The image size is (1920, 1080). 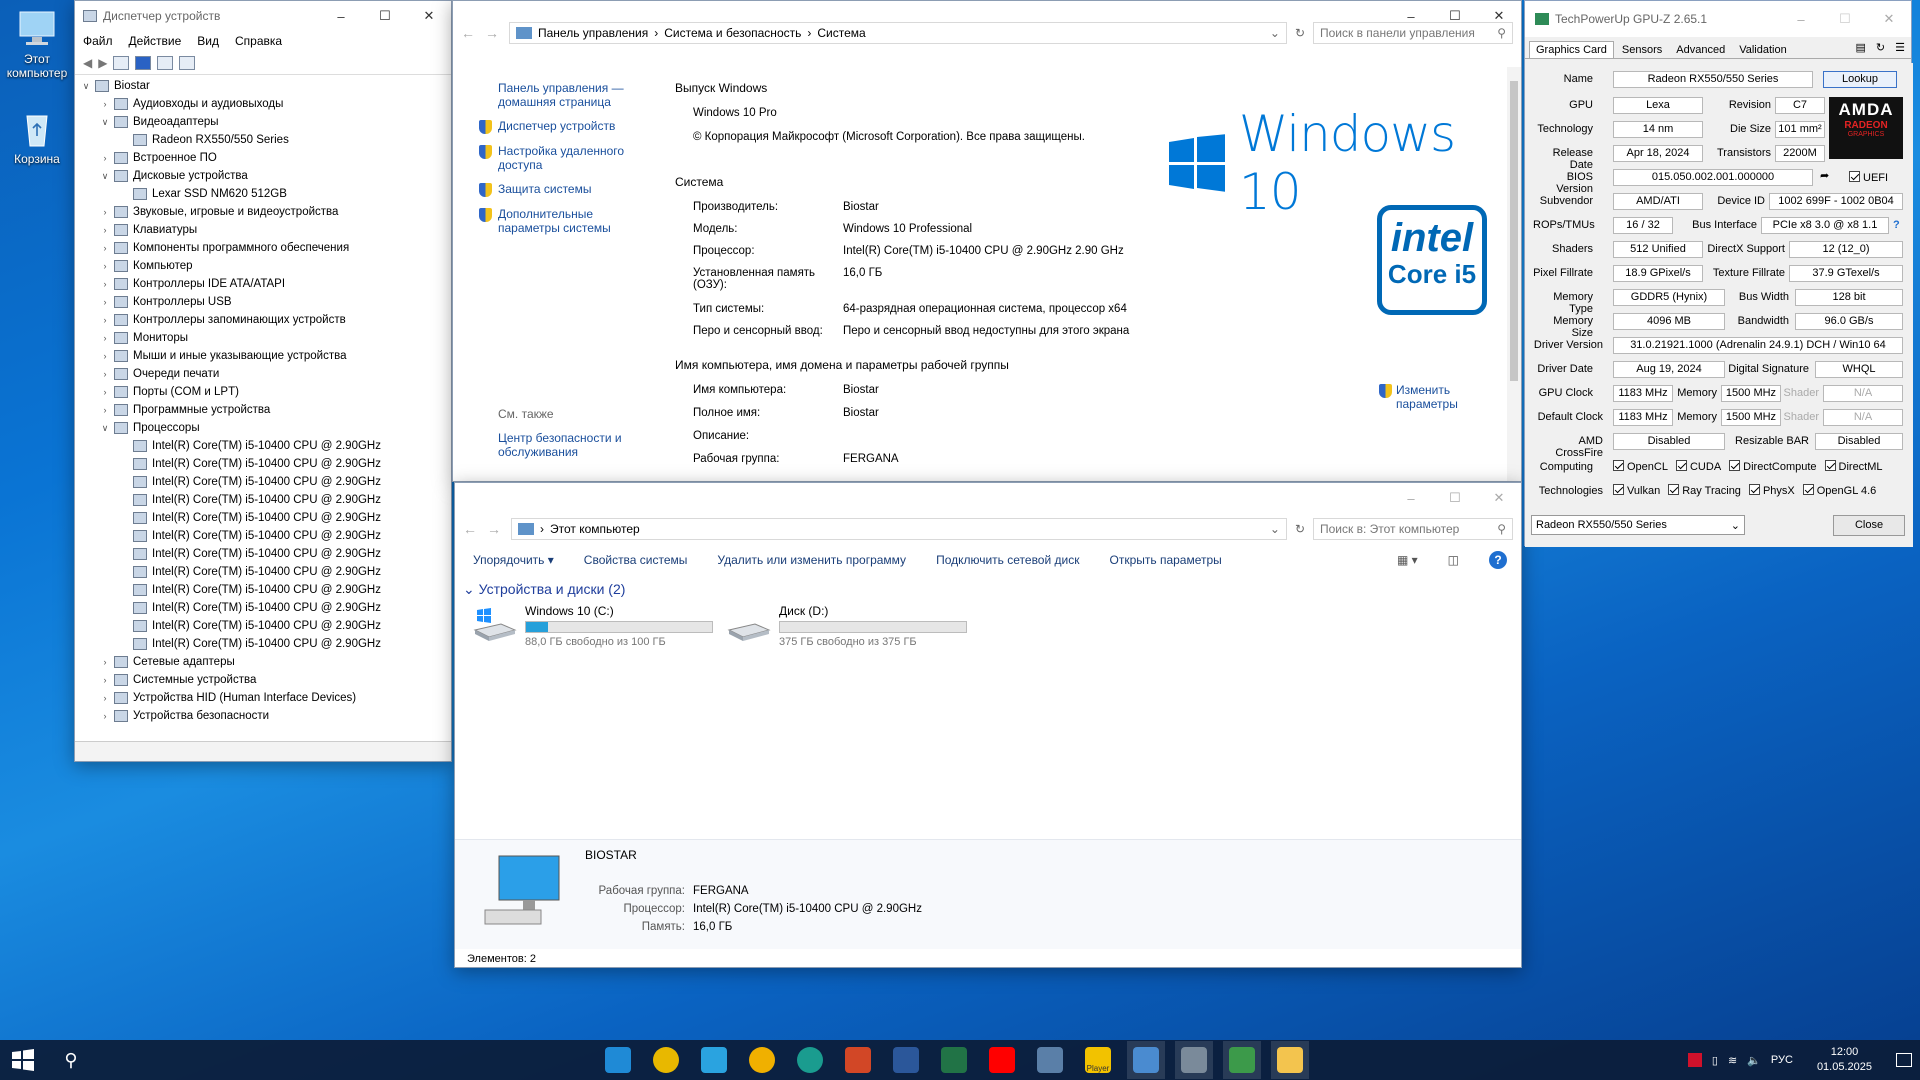 What do you see at coordinates (1407, 560) in the screenshot?
I see `view-options-icon: ▦ ▾` at bounding box center [1407, 560].